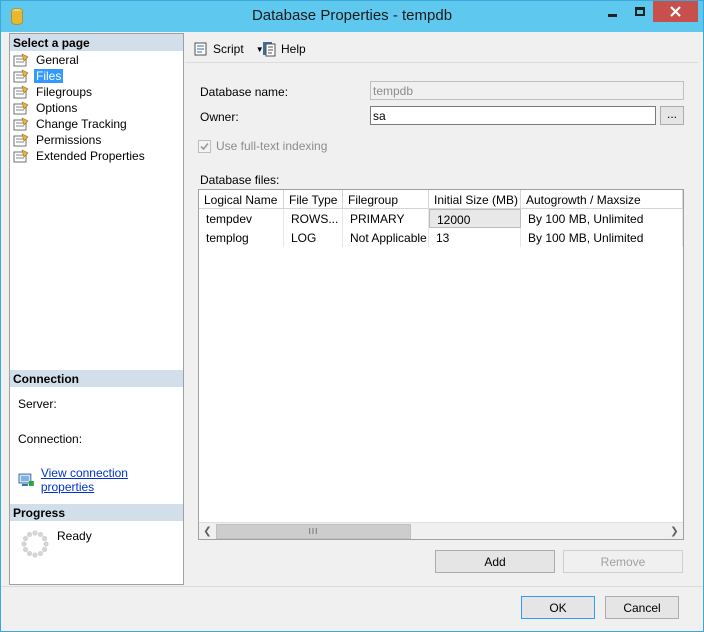 This screenshot has width=704, height=632. I want to click on cell-initial-size: 12000, so click(475, 218).